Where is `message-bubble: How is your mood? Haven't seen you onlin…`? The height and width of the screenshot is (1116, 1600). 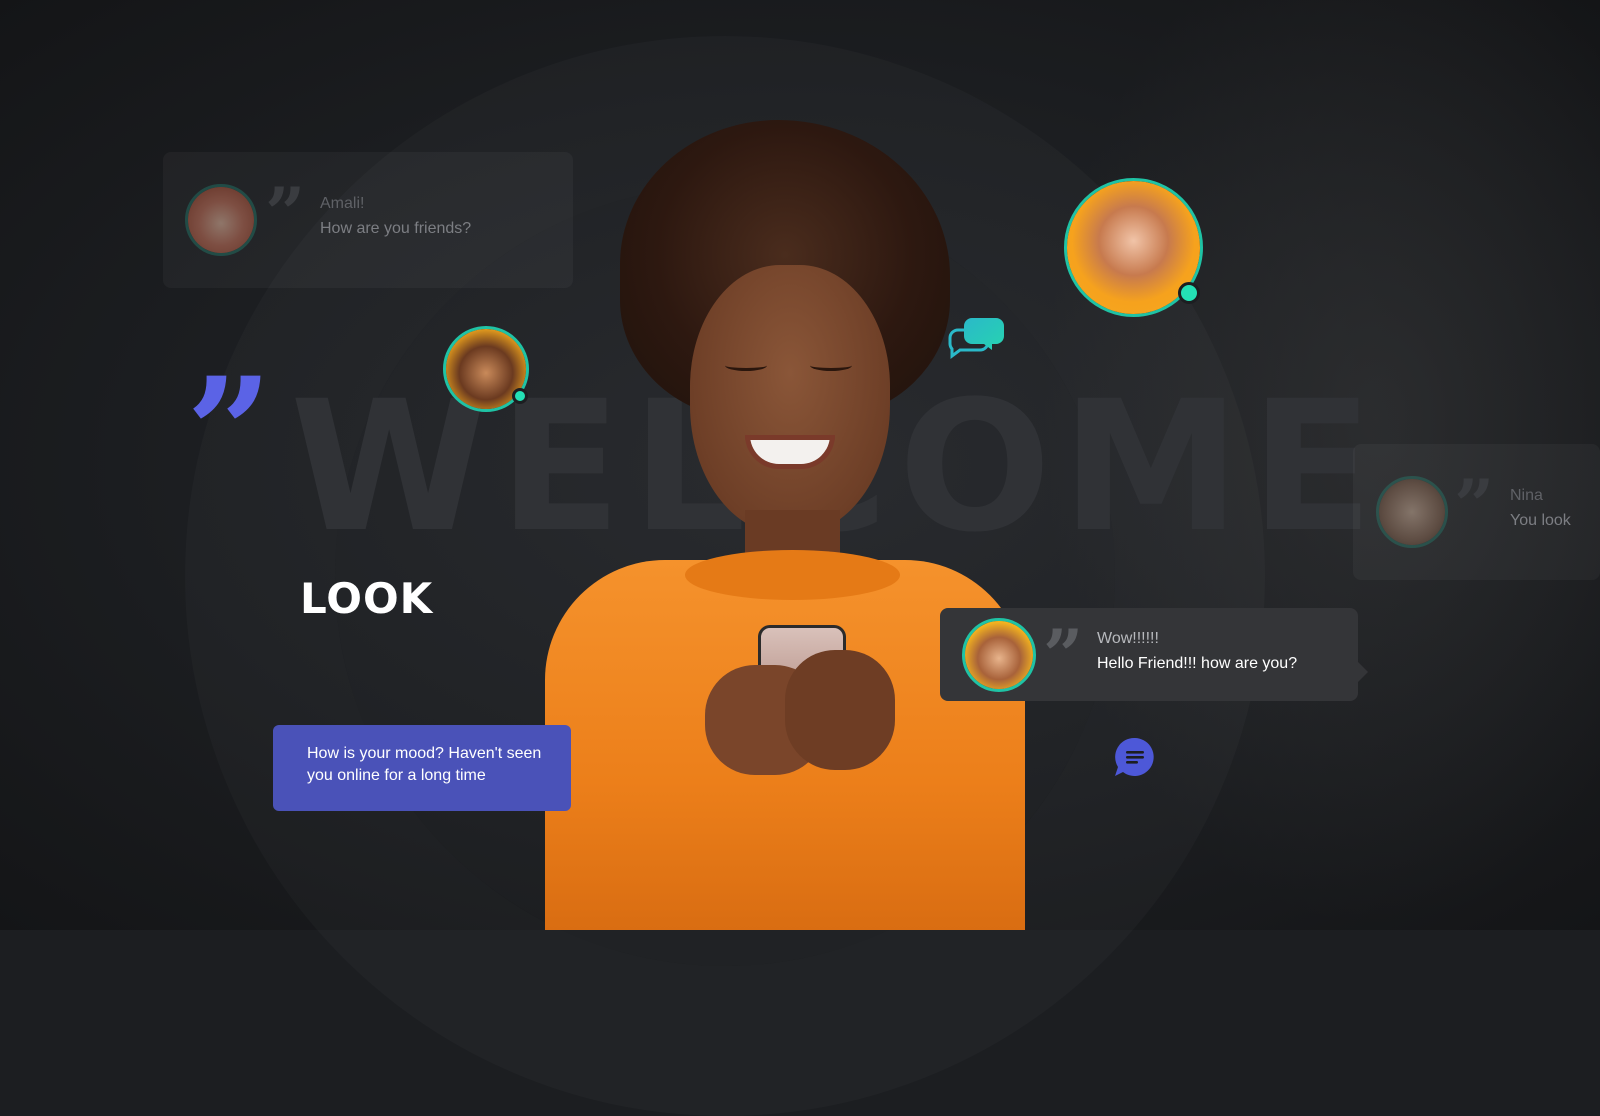 message-bubble: How is your mood? Haven't seen you onlin… is located at coordinates (422, 768).